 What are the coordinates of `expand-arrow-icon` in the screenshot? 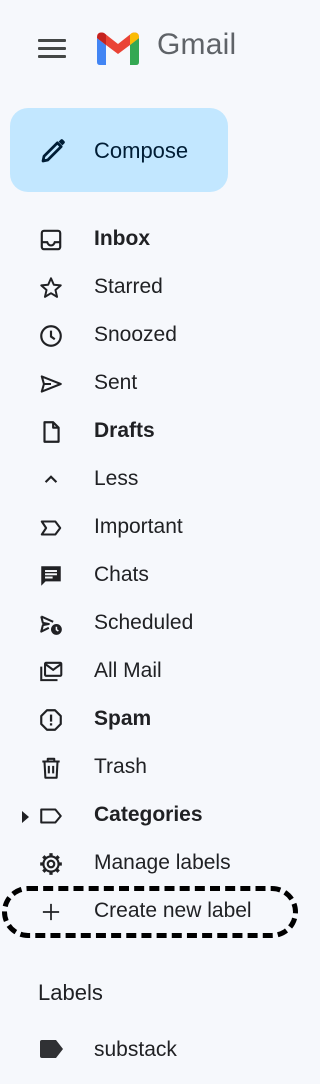 It's located at (25, 817).